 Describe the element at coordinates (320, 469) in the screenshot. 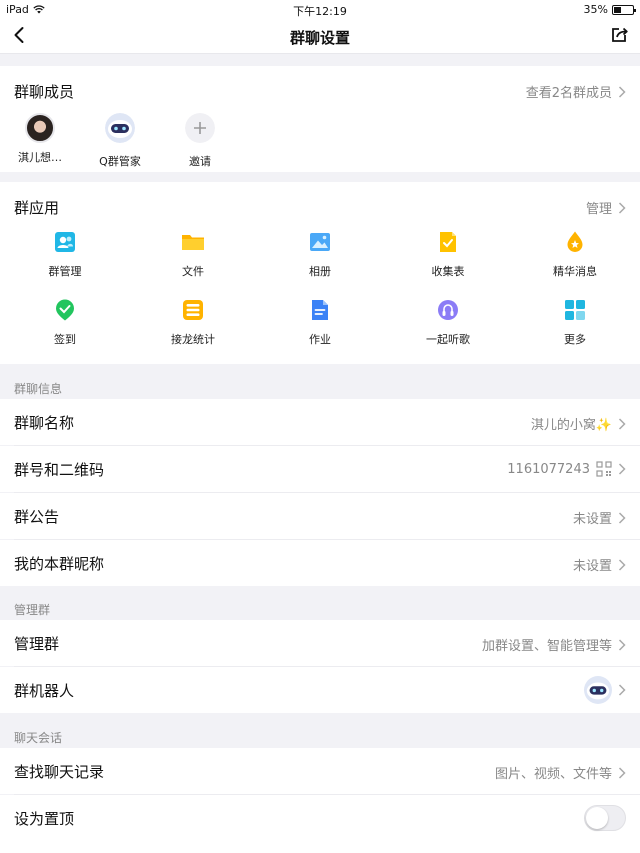

I see `row-group-number: 群号和二维码 1161077243` at that location.